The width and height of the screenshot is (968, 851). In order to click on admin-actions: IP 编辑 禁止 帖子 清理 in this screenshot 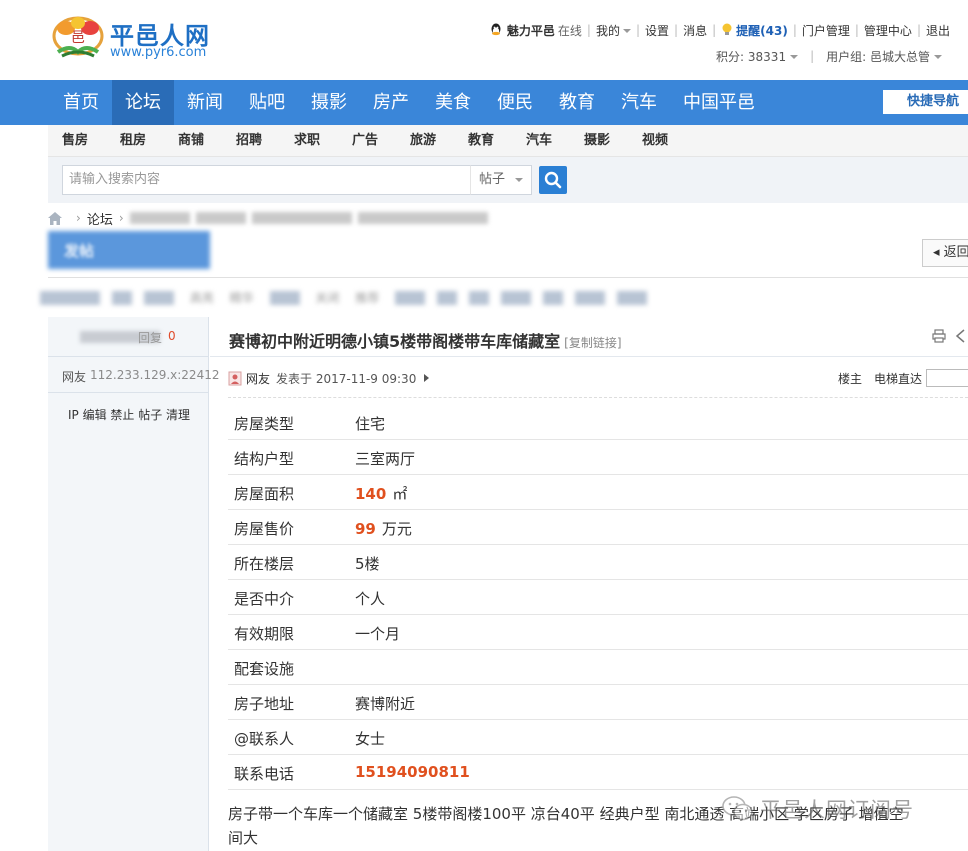, I will do `click(129, 414)`.